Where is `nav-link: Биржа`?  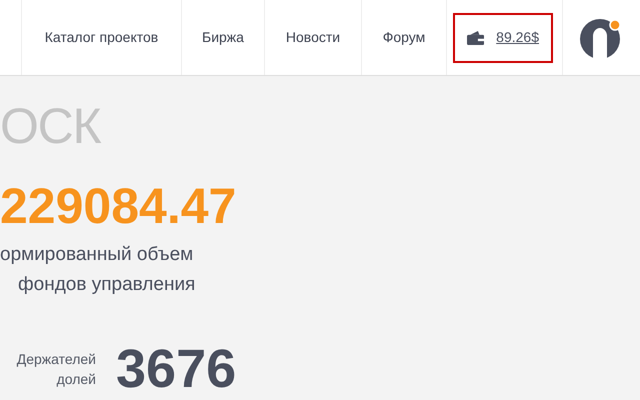
nav-link: Биржа is located at coordinates (223, 37).